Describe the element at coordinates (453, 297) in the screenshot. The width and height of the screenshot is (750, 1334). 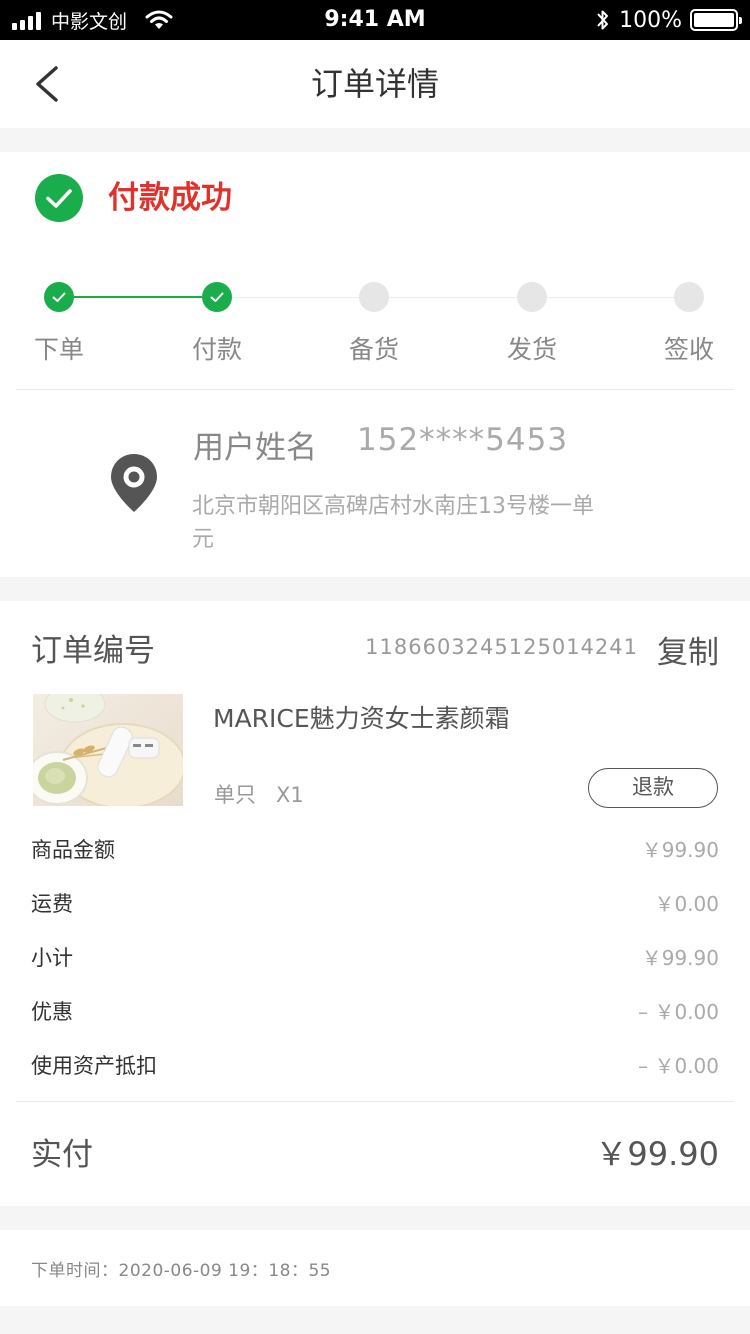
I see `progress-line-pending` at that location.